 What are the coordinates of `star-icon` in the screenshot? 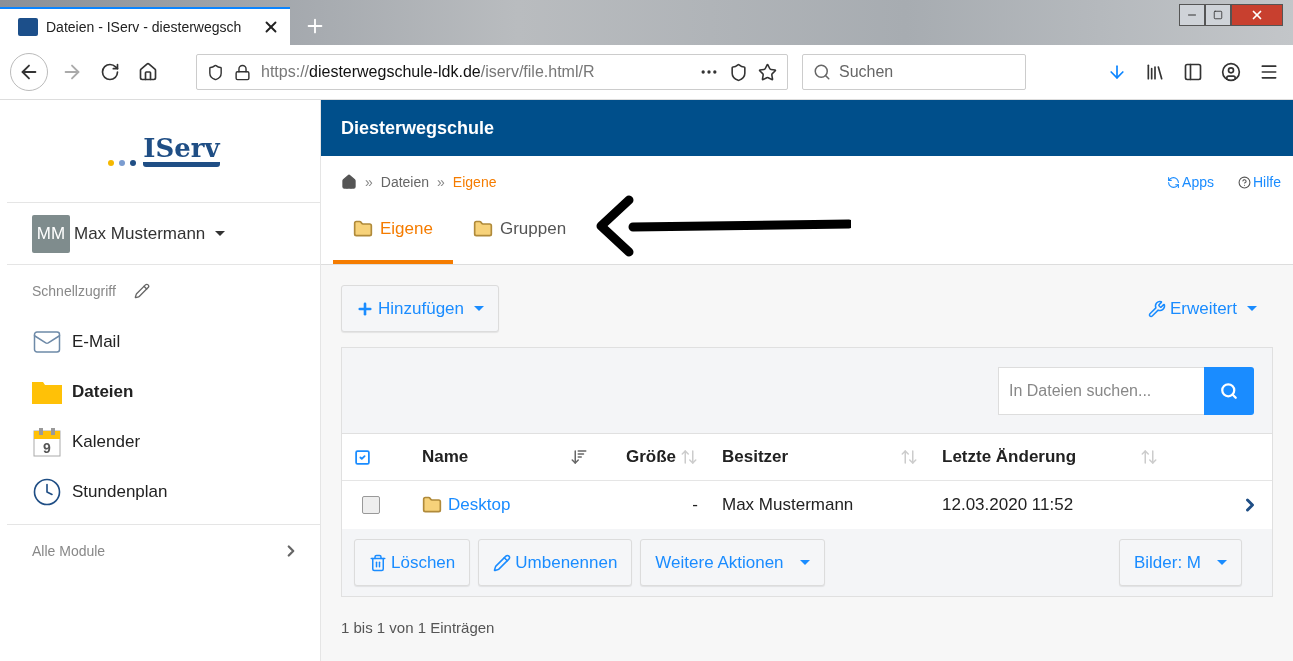 It's located at (767, 72).